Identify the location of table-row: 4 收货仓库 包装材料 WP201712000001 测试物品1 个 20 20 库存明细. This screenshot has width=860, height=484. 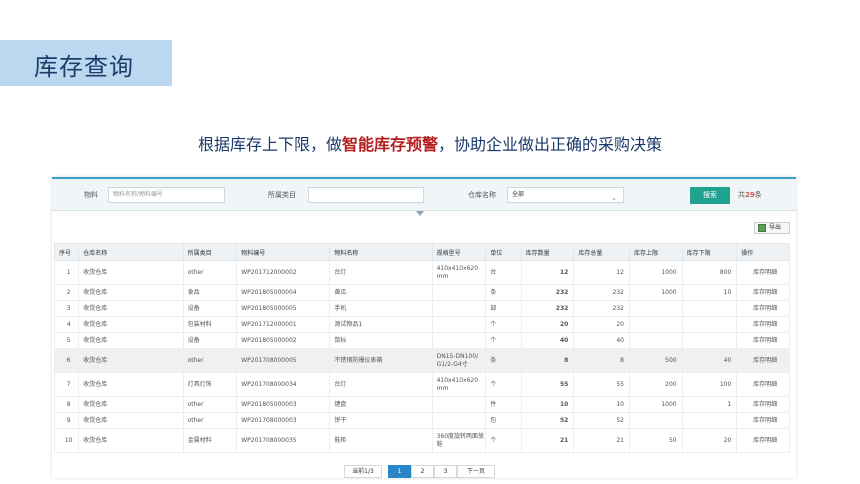
(421, 324).